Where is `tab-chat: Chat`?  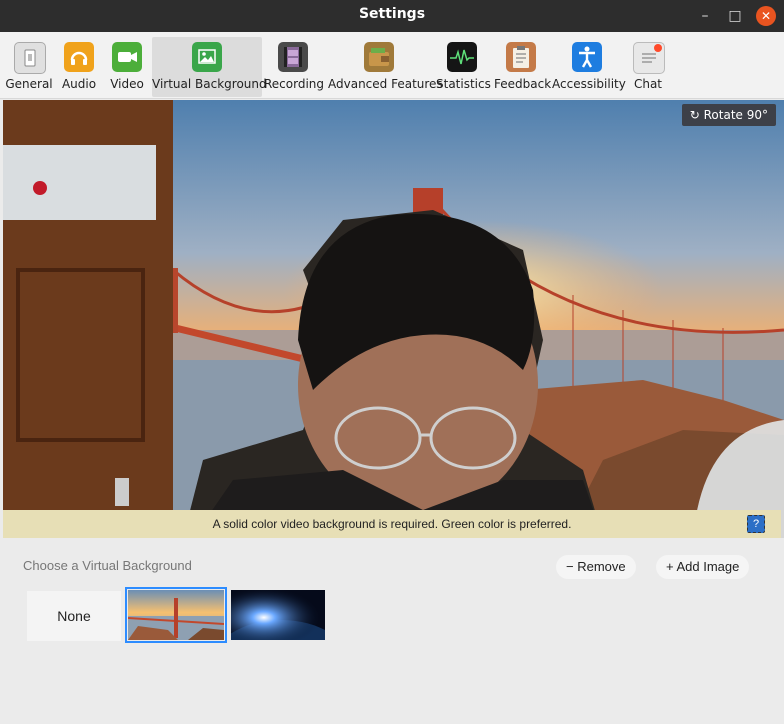
tab-chat: Chat is located at coordinates (648, 67).